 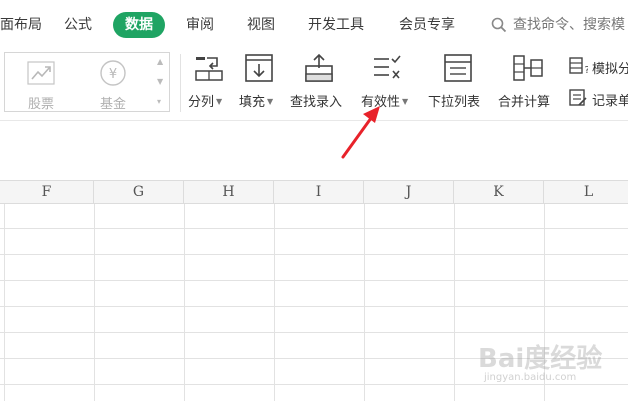 I want to click on split-columns-label: 分列, so click(x=201, y=102).